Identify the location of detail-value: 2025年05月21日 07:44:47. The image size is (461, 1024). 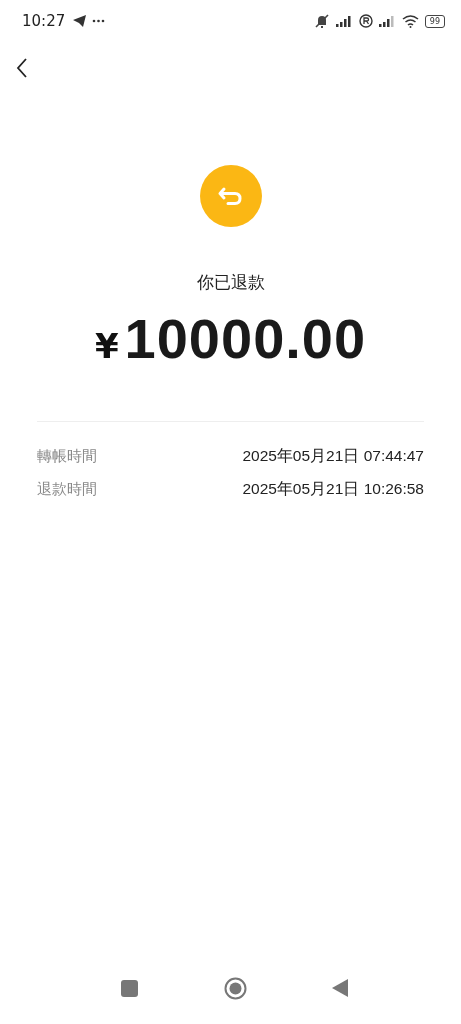
(333, 456).